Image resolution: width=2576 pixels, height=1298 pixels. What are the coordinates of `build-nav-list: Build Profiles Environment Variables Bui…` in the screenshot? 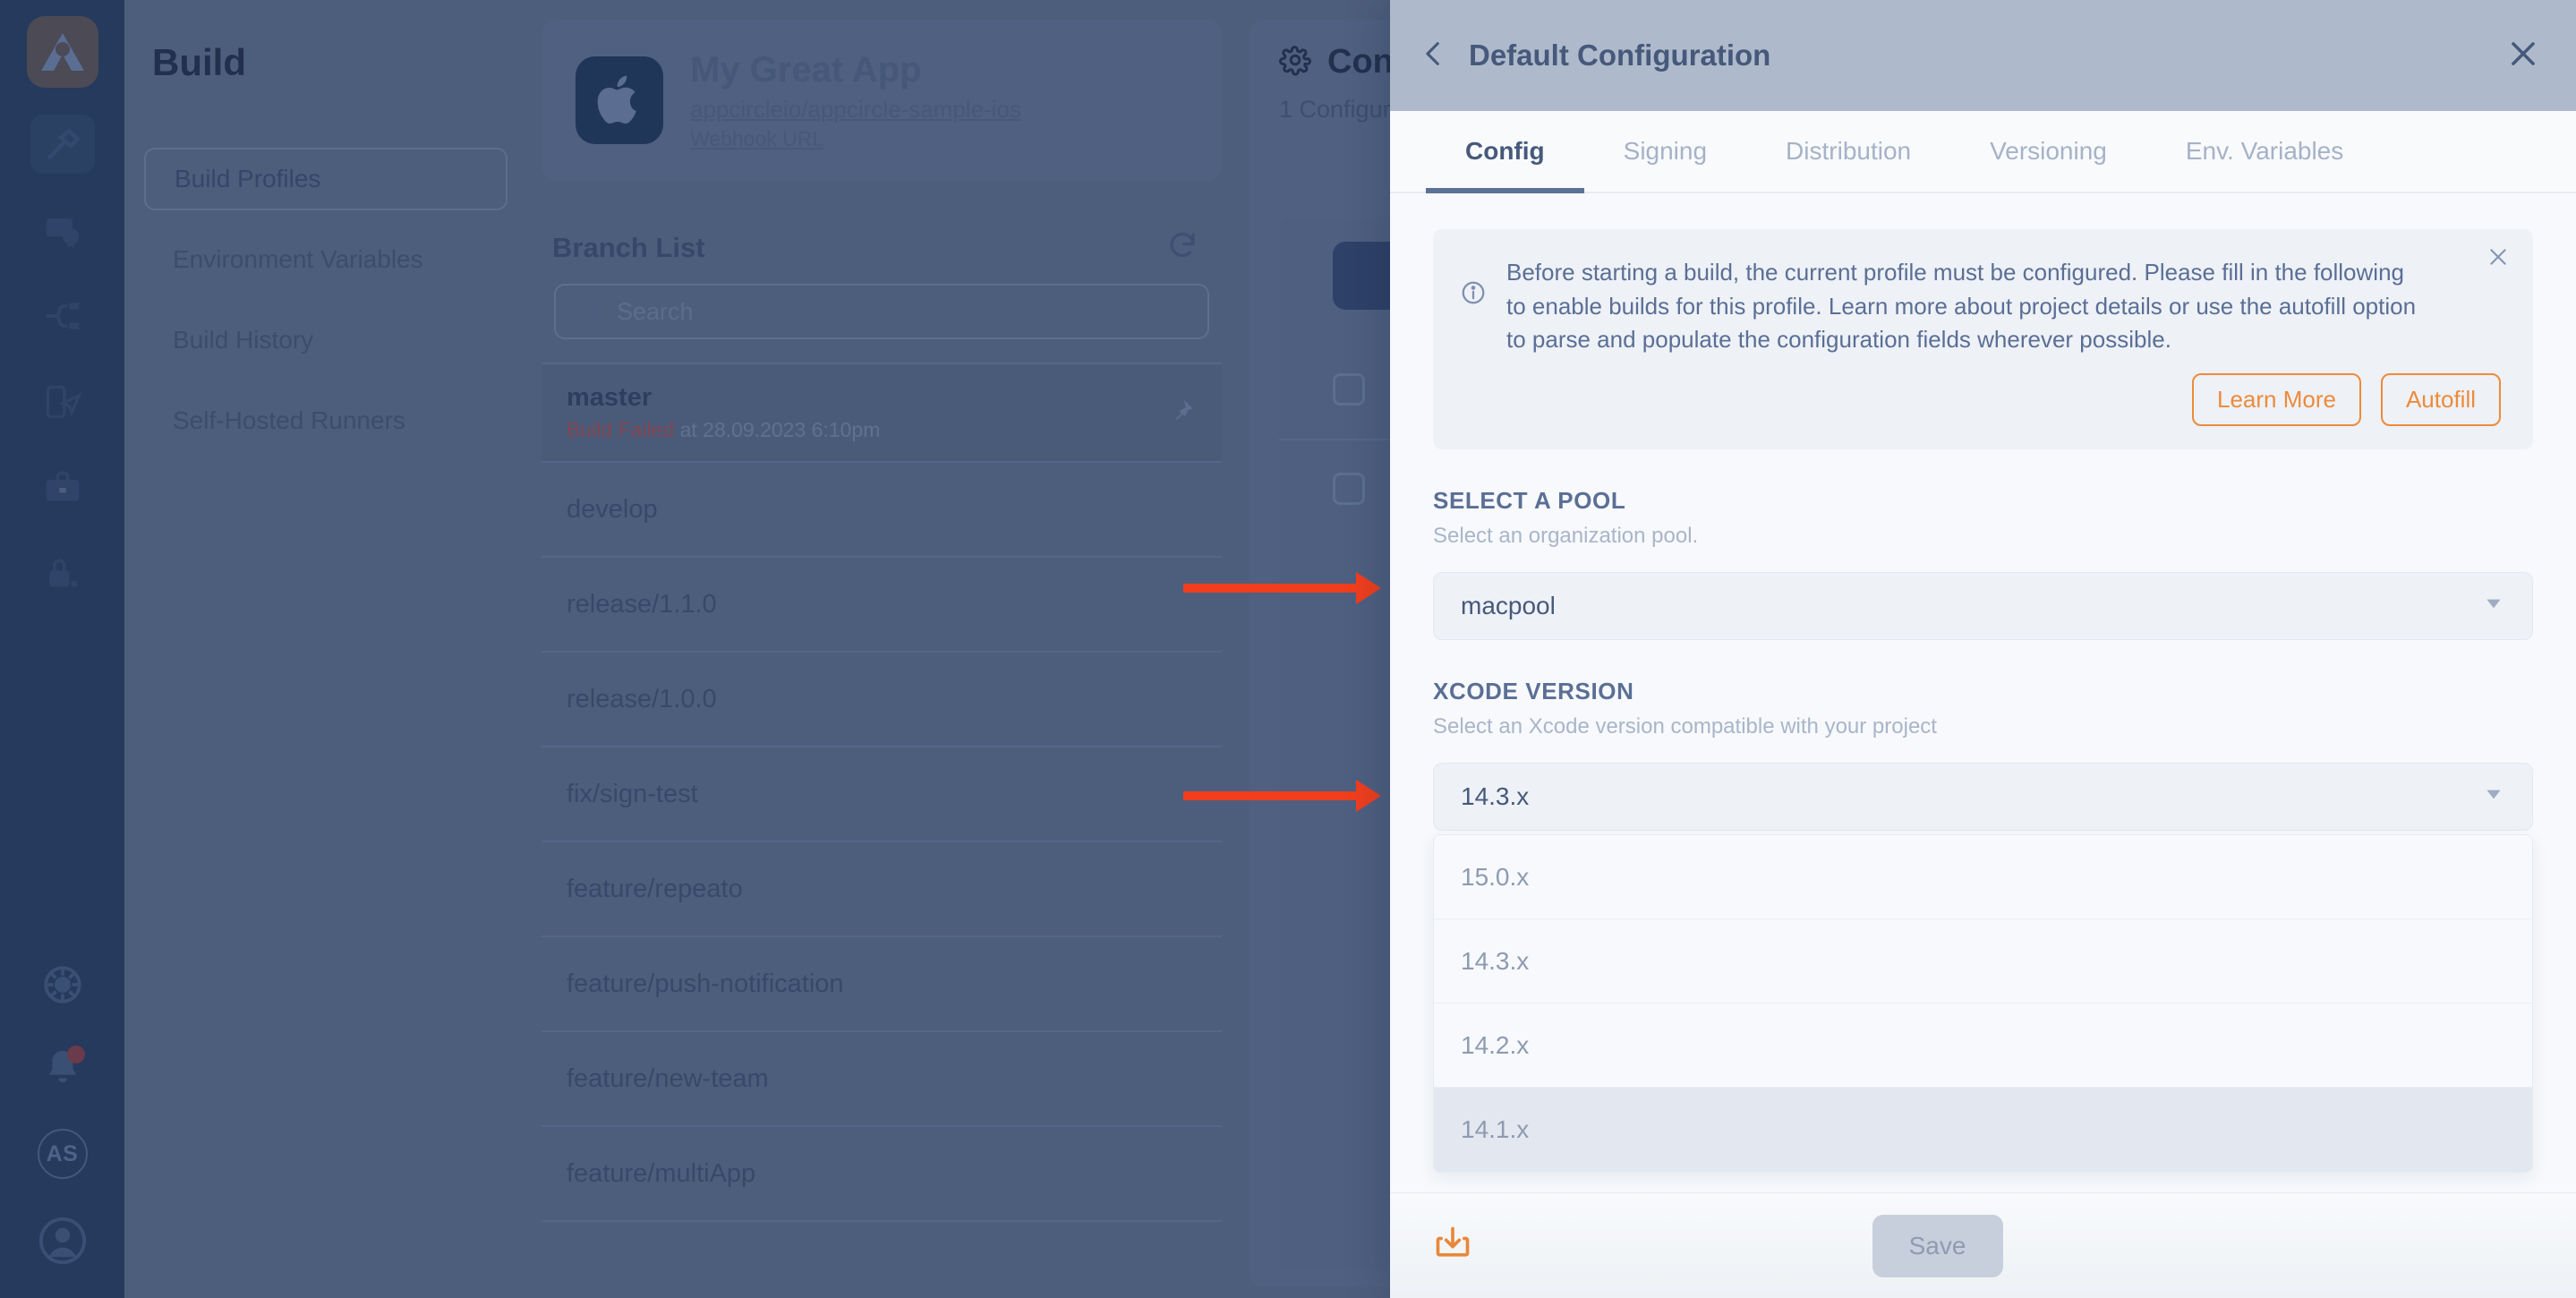 It's located at (326, 300).